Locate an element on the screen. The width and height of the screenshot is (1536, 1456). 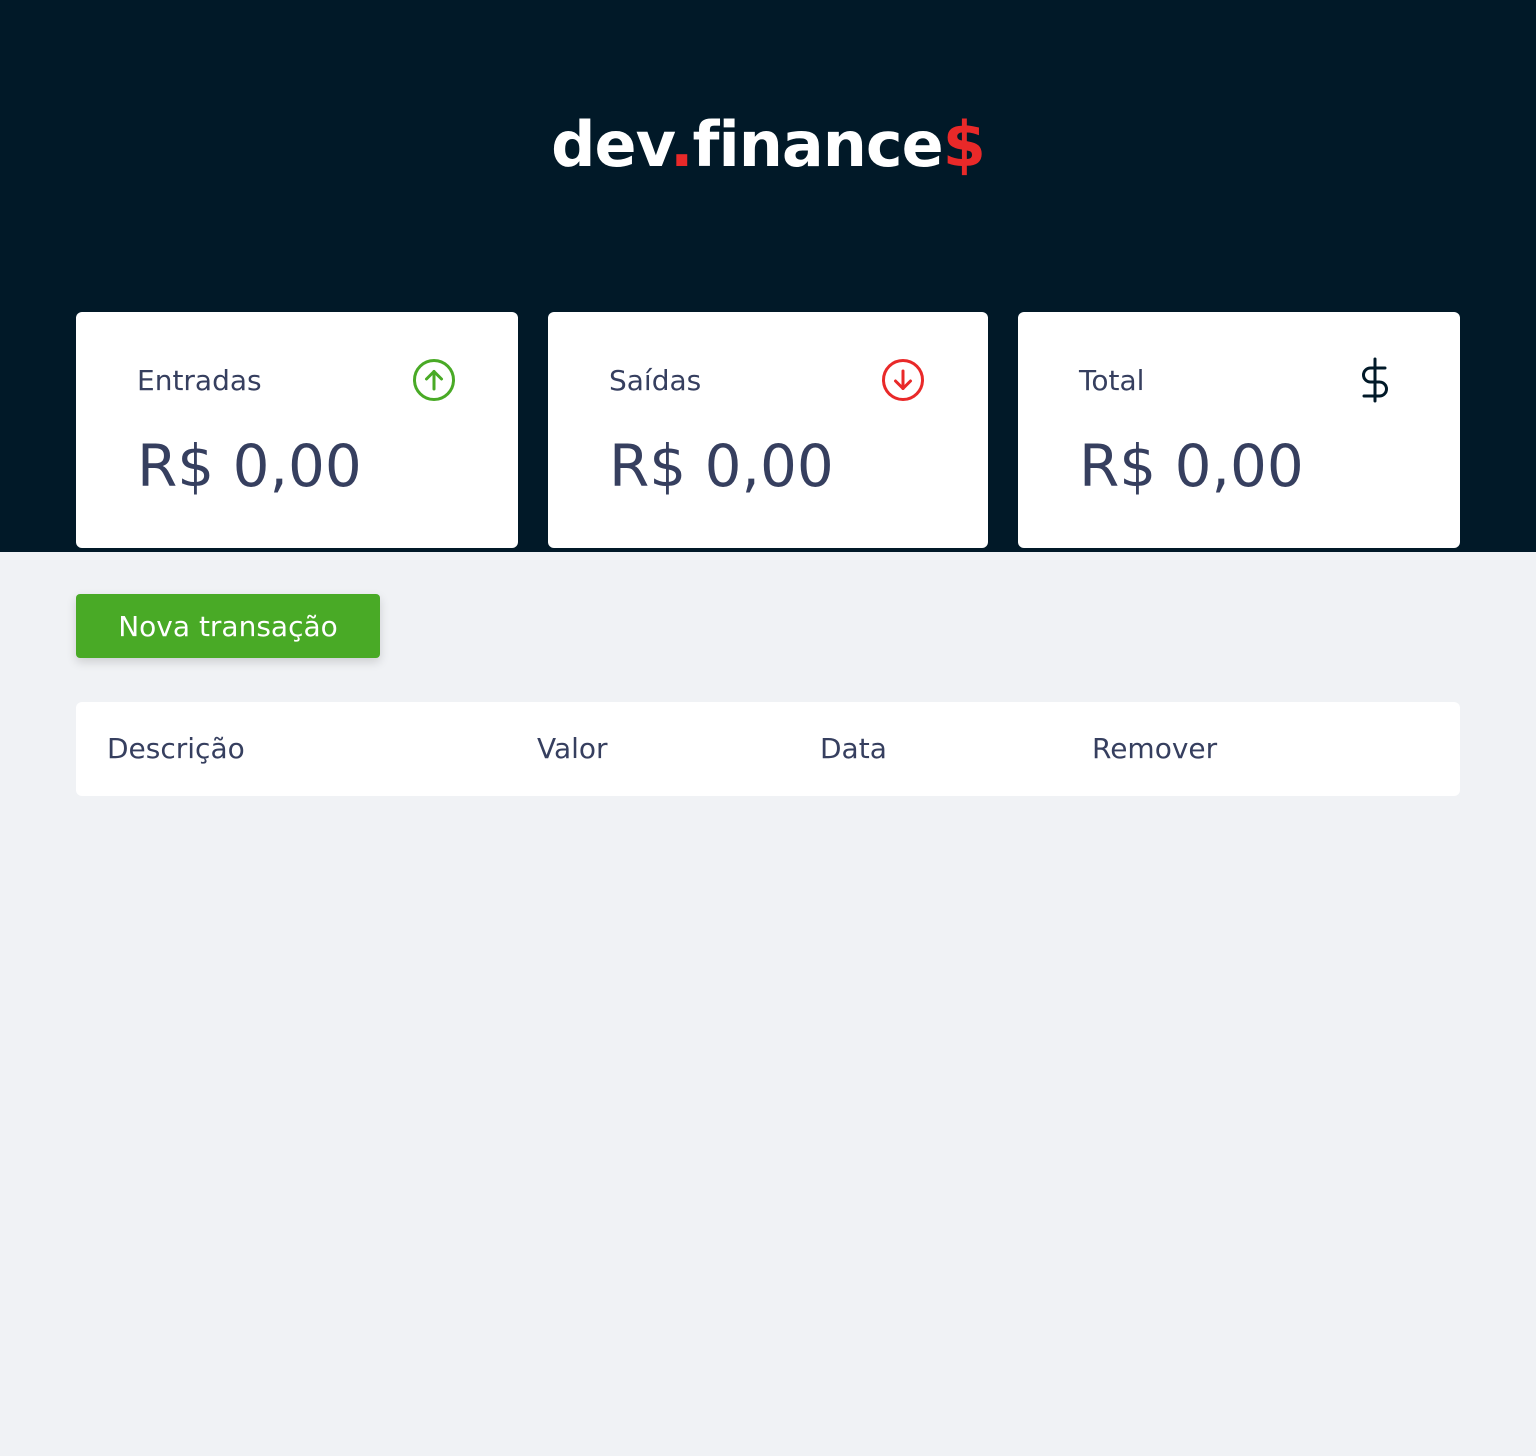
column-header-amount: Valor is located at coordinates (572, 748).